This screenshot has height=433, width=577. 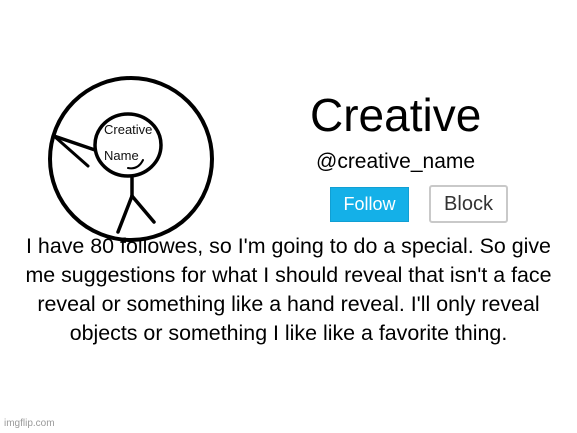 I want to click on username-handle: @creative_name, so click(x=396, y=161).